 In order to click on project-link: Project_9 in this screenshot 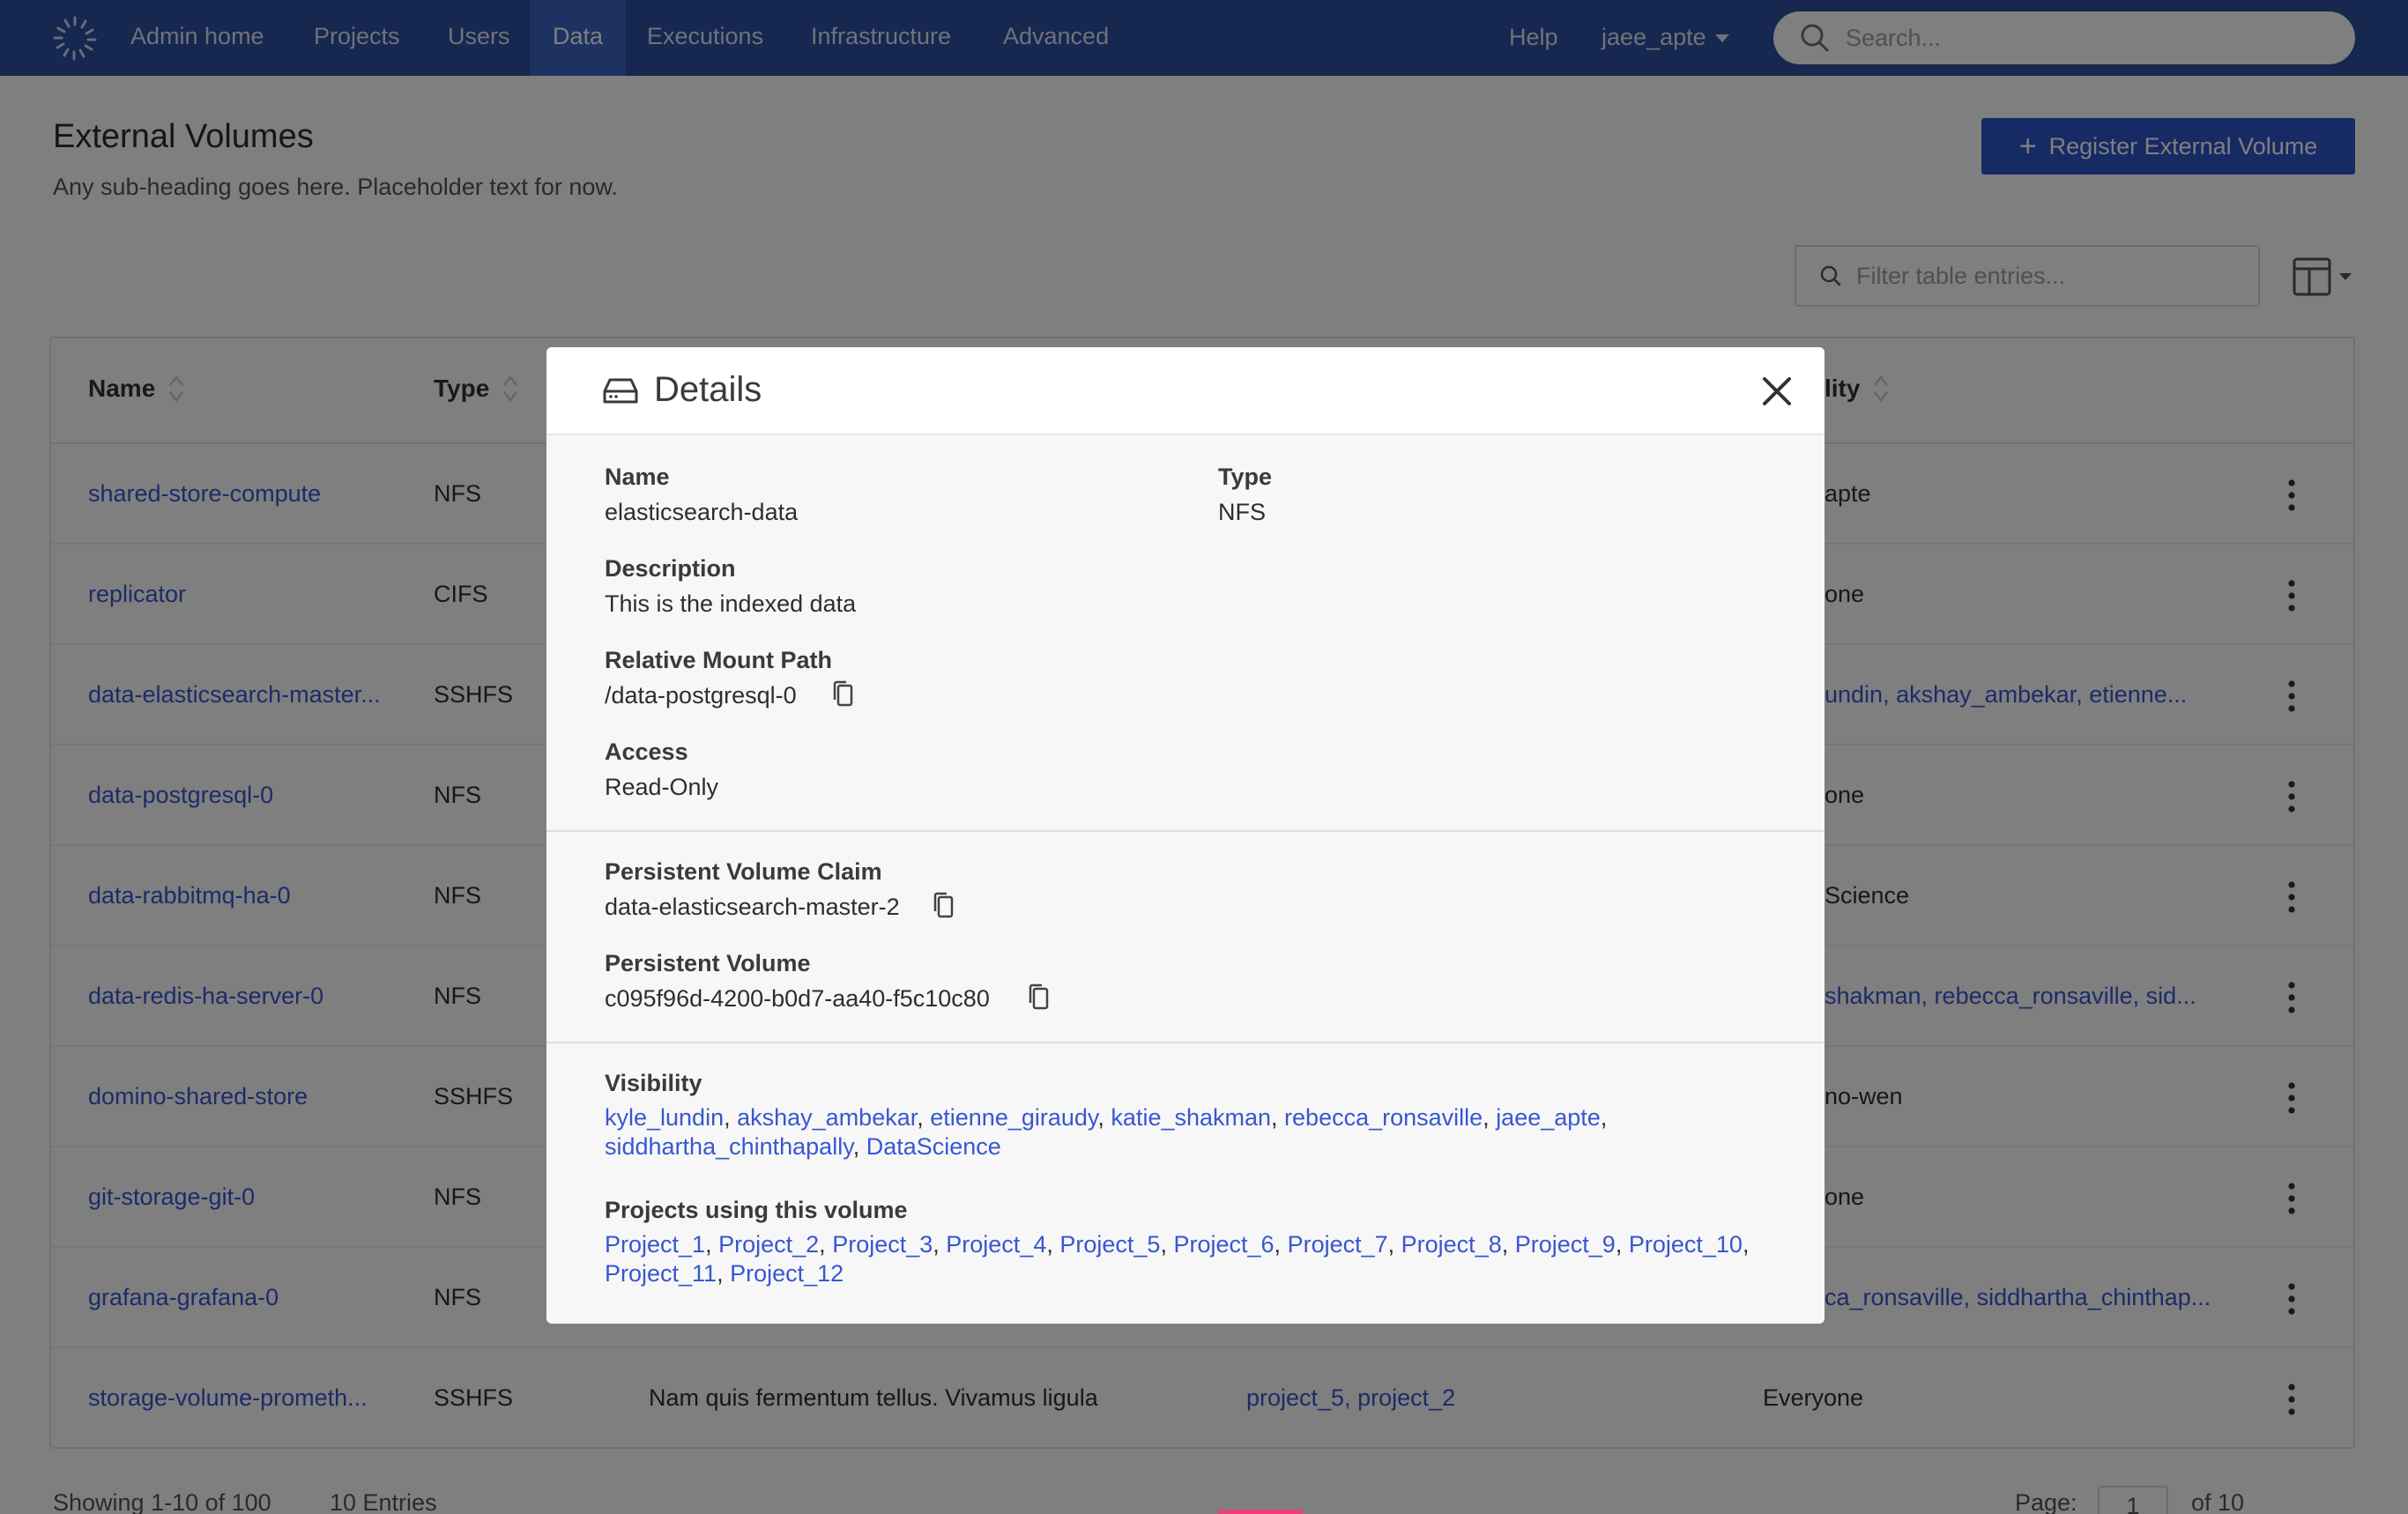, I will do `click(1565, 1244)`.